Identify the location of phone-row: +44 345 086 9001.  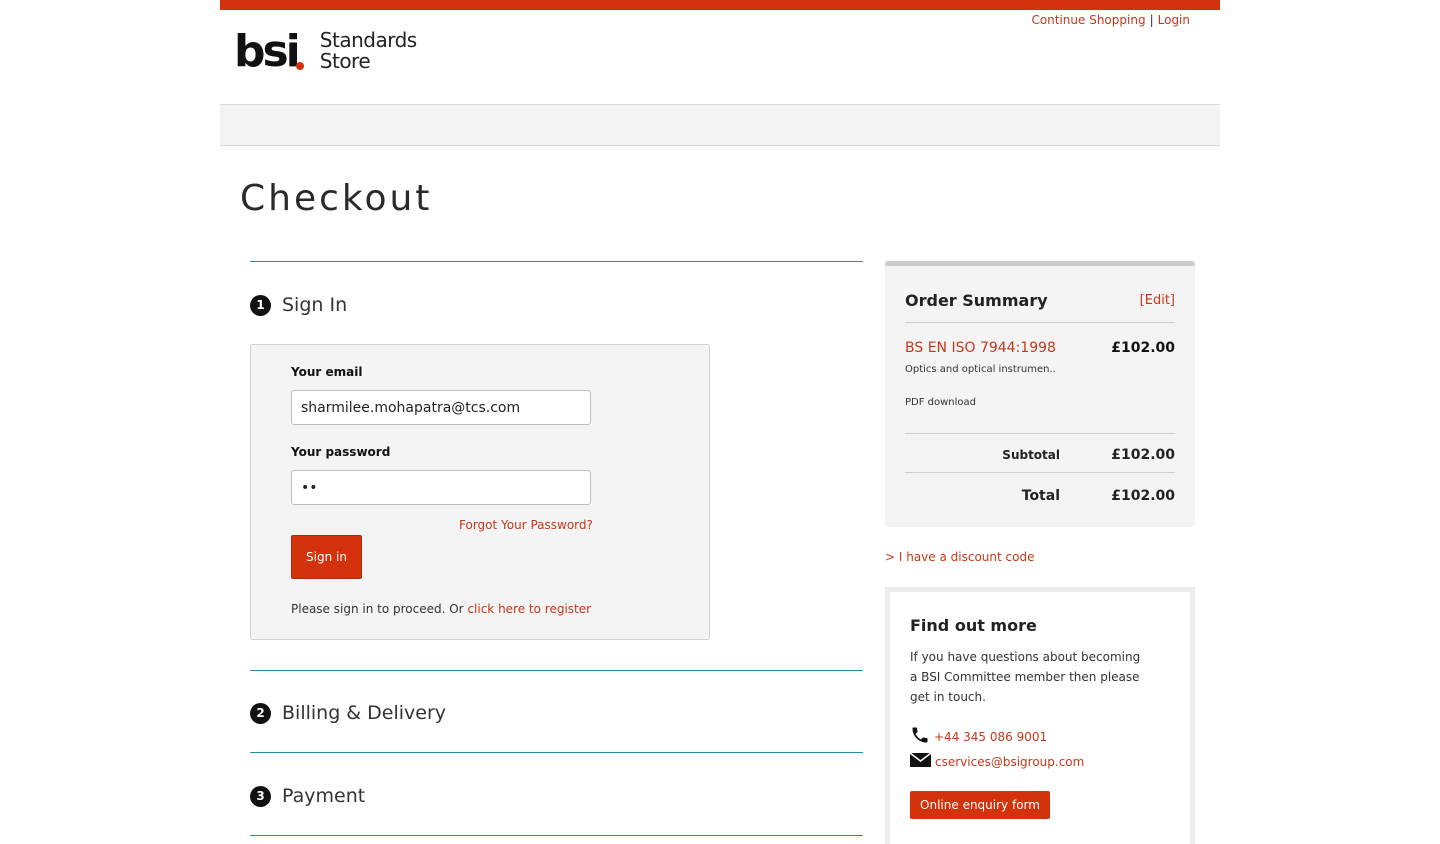
(978, 736).